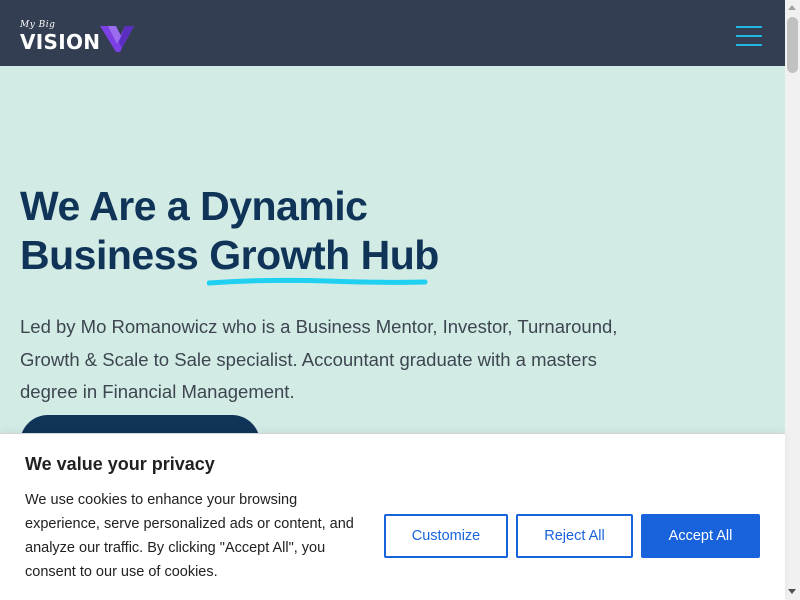 This screenshot has height=600, width=800. Describe the element at coordinates (792, 7) in the screenshot. I see `scroll-up-arrow-icon` at that location.